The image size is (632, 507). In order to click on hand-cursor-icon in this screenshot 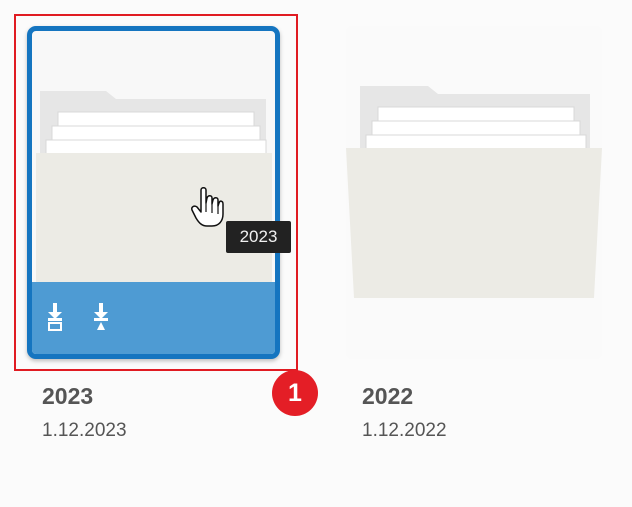, I will do `click(207, 207)`.